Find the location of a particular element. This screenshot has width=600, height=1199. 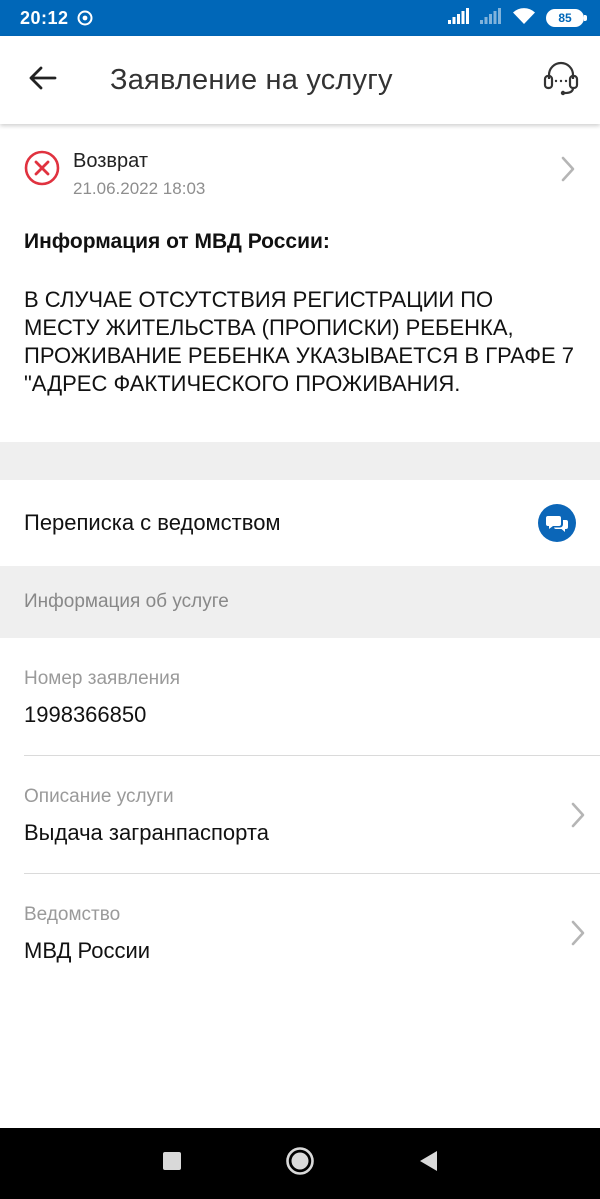

square-icon is located at coordinates (172, 1163).